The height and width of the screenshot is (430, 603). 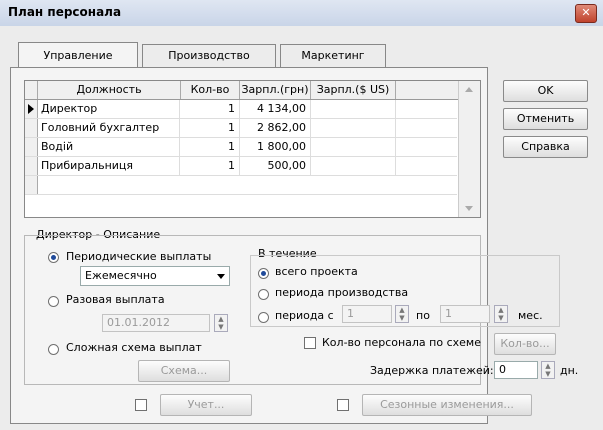 I want to click on header-corner, so click(x=31, y=90).